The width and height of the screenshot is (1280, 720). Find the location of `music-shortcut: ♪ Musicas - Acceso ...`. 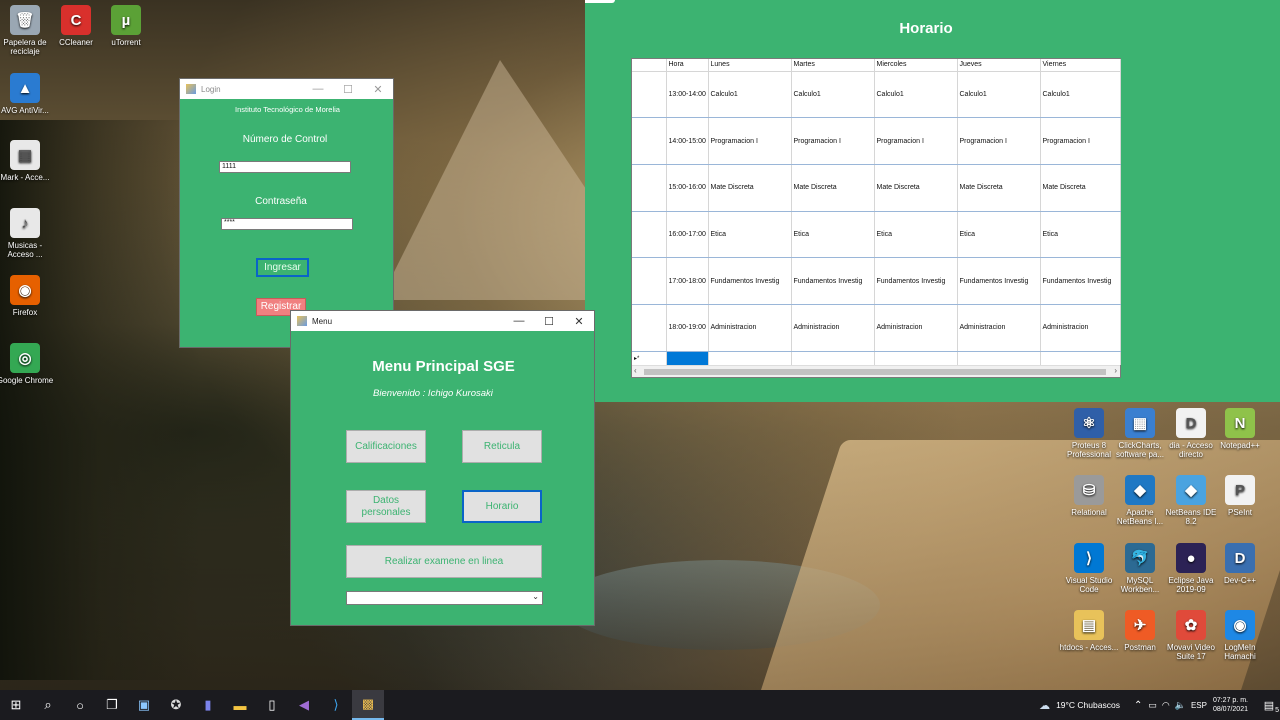

music-shortcut: ♪ Musicas - Acceso ... is located at coordinates (27, 233).